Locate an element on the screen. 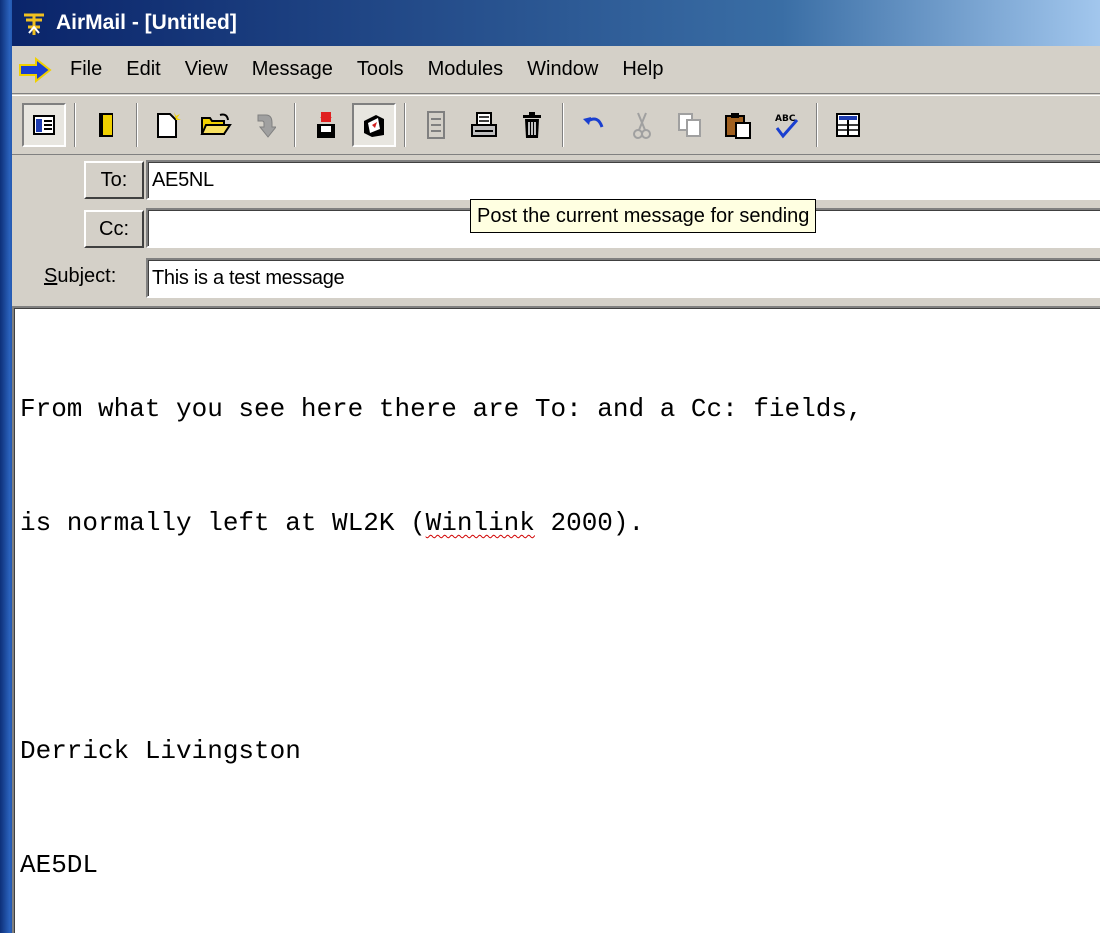  cc-button: Cc: is located at coordinates (114, 229).